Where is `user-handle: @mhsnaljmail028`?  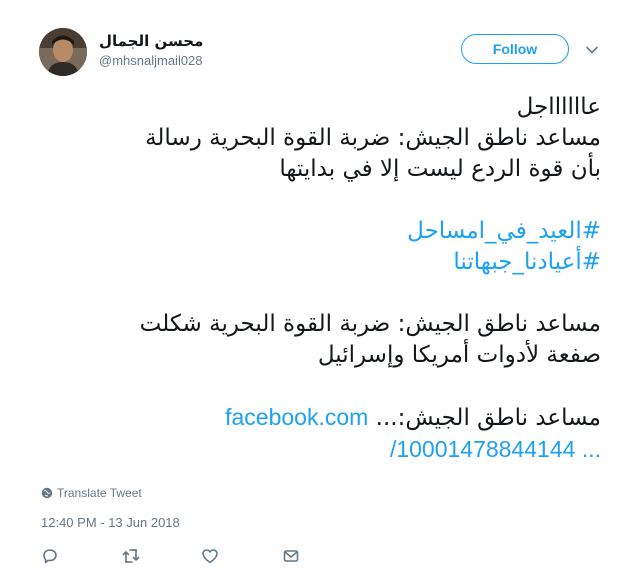
user-handle: @mhsnaljmail028 is located at coordinates (151, 60).